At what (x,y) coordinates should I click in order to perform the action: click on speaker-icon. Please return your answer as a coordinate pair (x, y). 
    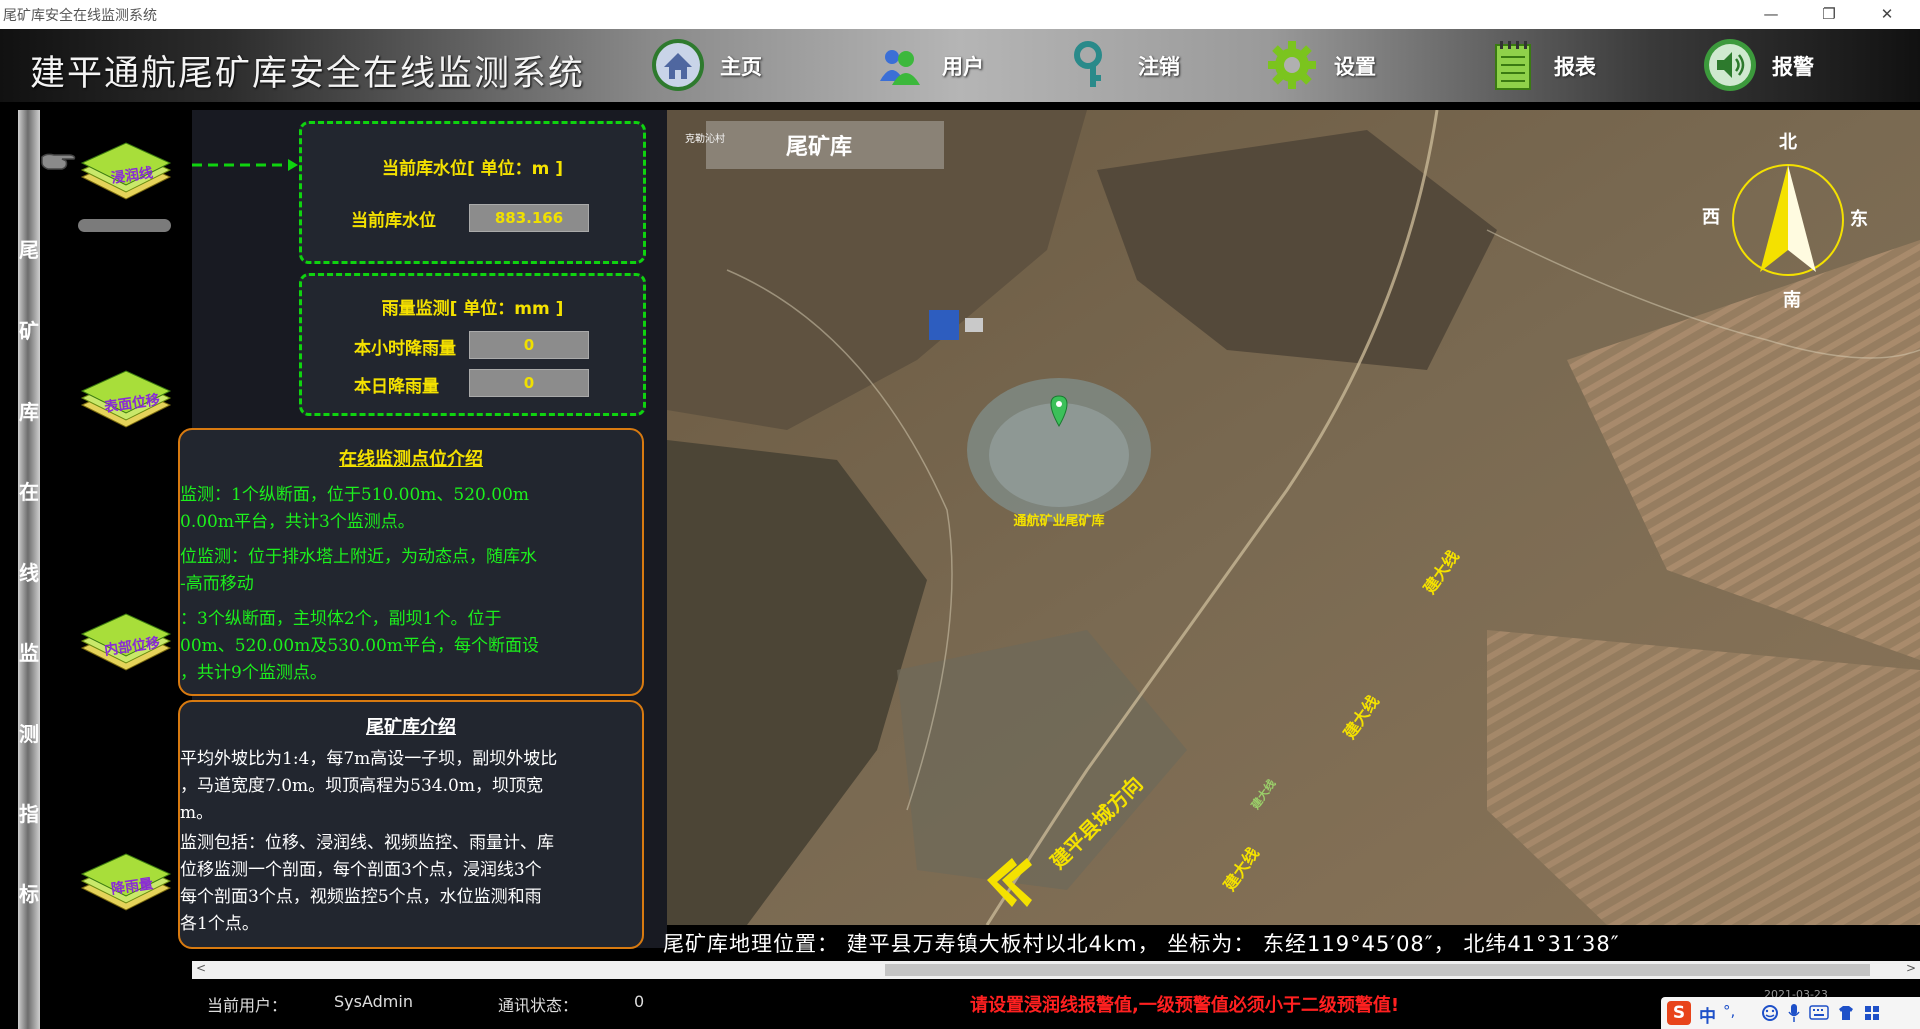
    Looking at the image, I should click on (1730, 65).